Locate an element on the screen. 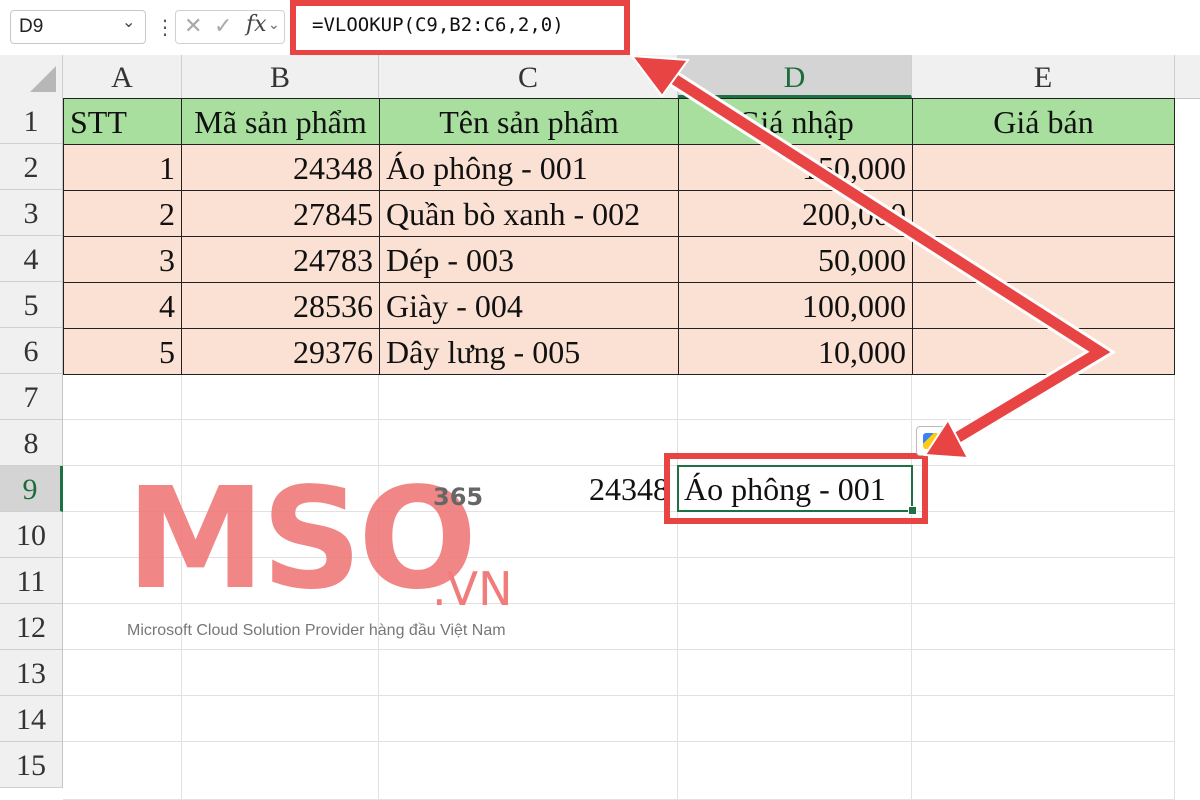 The image size is (1200, 800). mso-logo: MSO is located at coordinates (301, 539).